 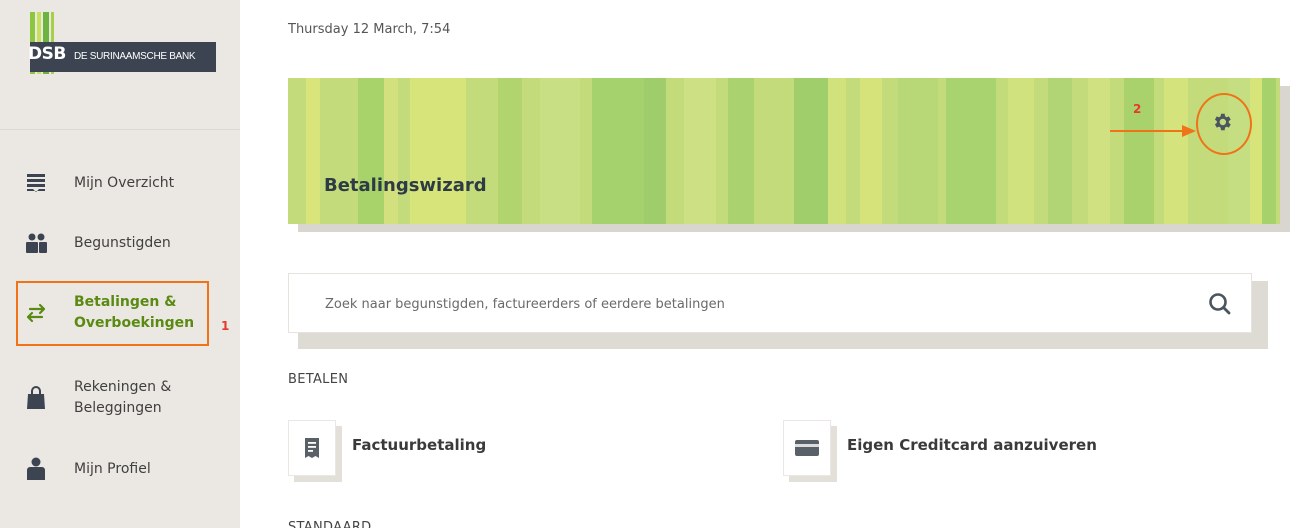 I want to click on bank-logo: DSB DE SURINAAMSCHE BANK, so click(x=120, y=43).